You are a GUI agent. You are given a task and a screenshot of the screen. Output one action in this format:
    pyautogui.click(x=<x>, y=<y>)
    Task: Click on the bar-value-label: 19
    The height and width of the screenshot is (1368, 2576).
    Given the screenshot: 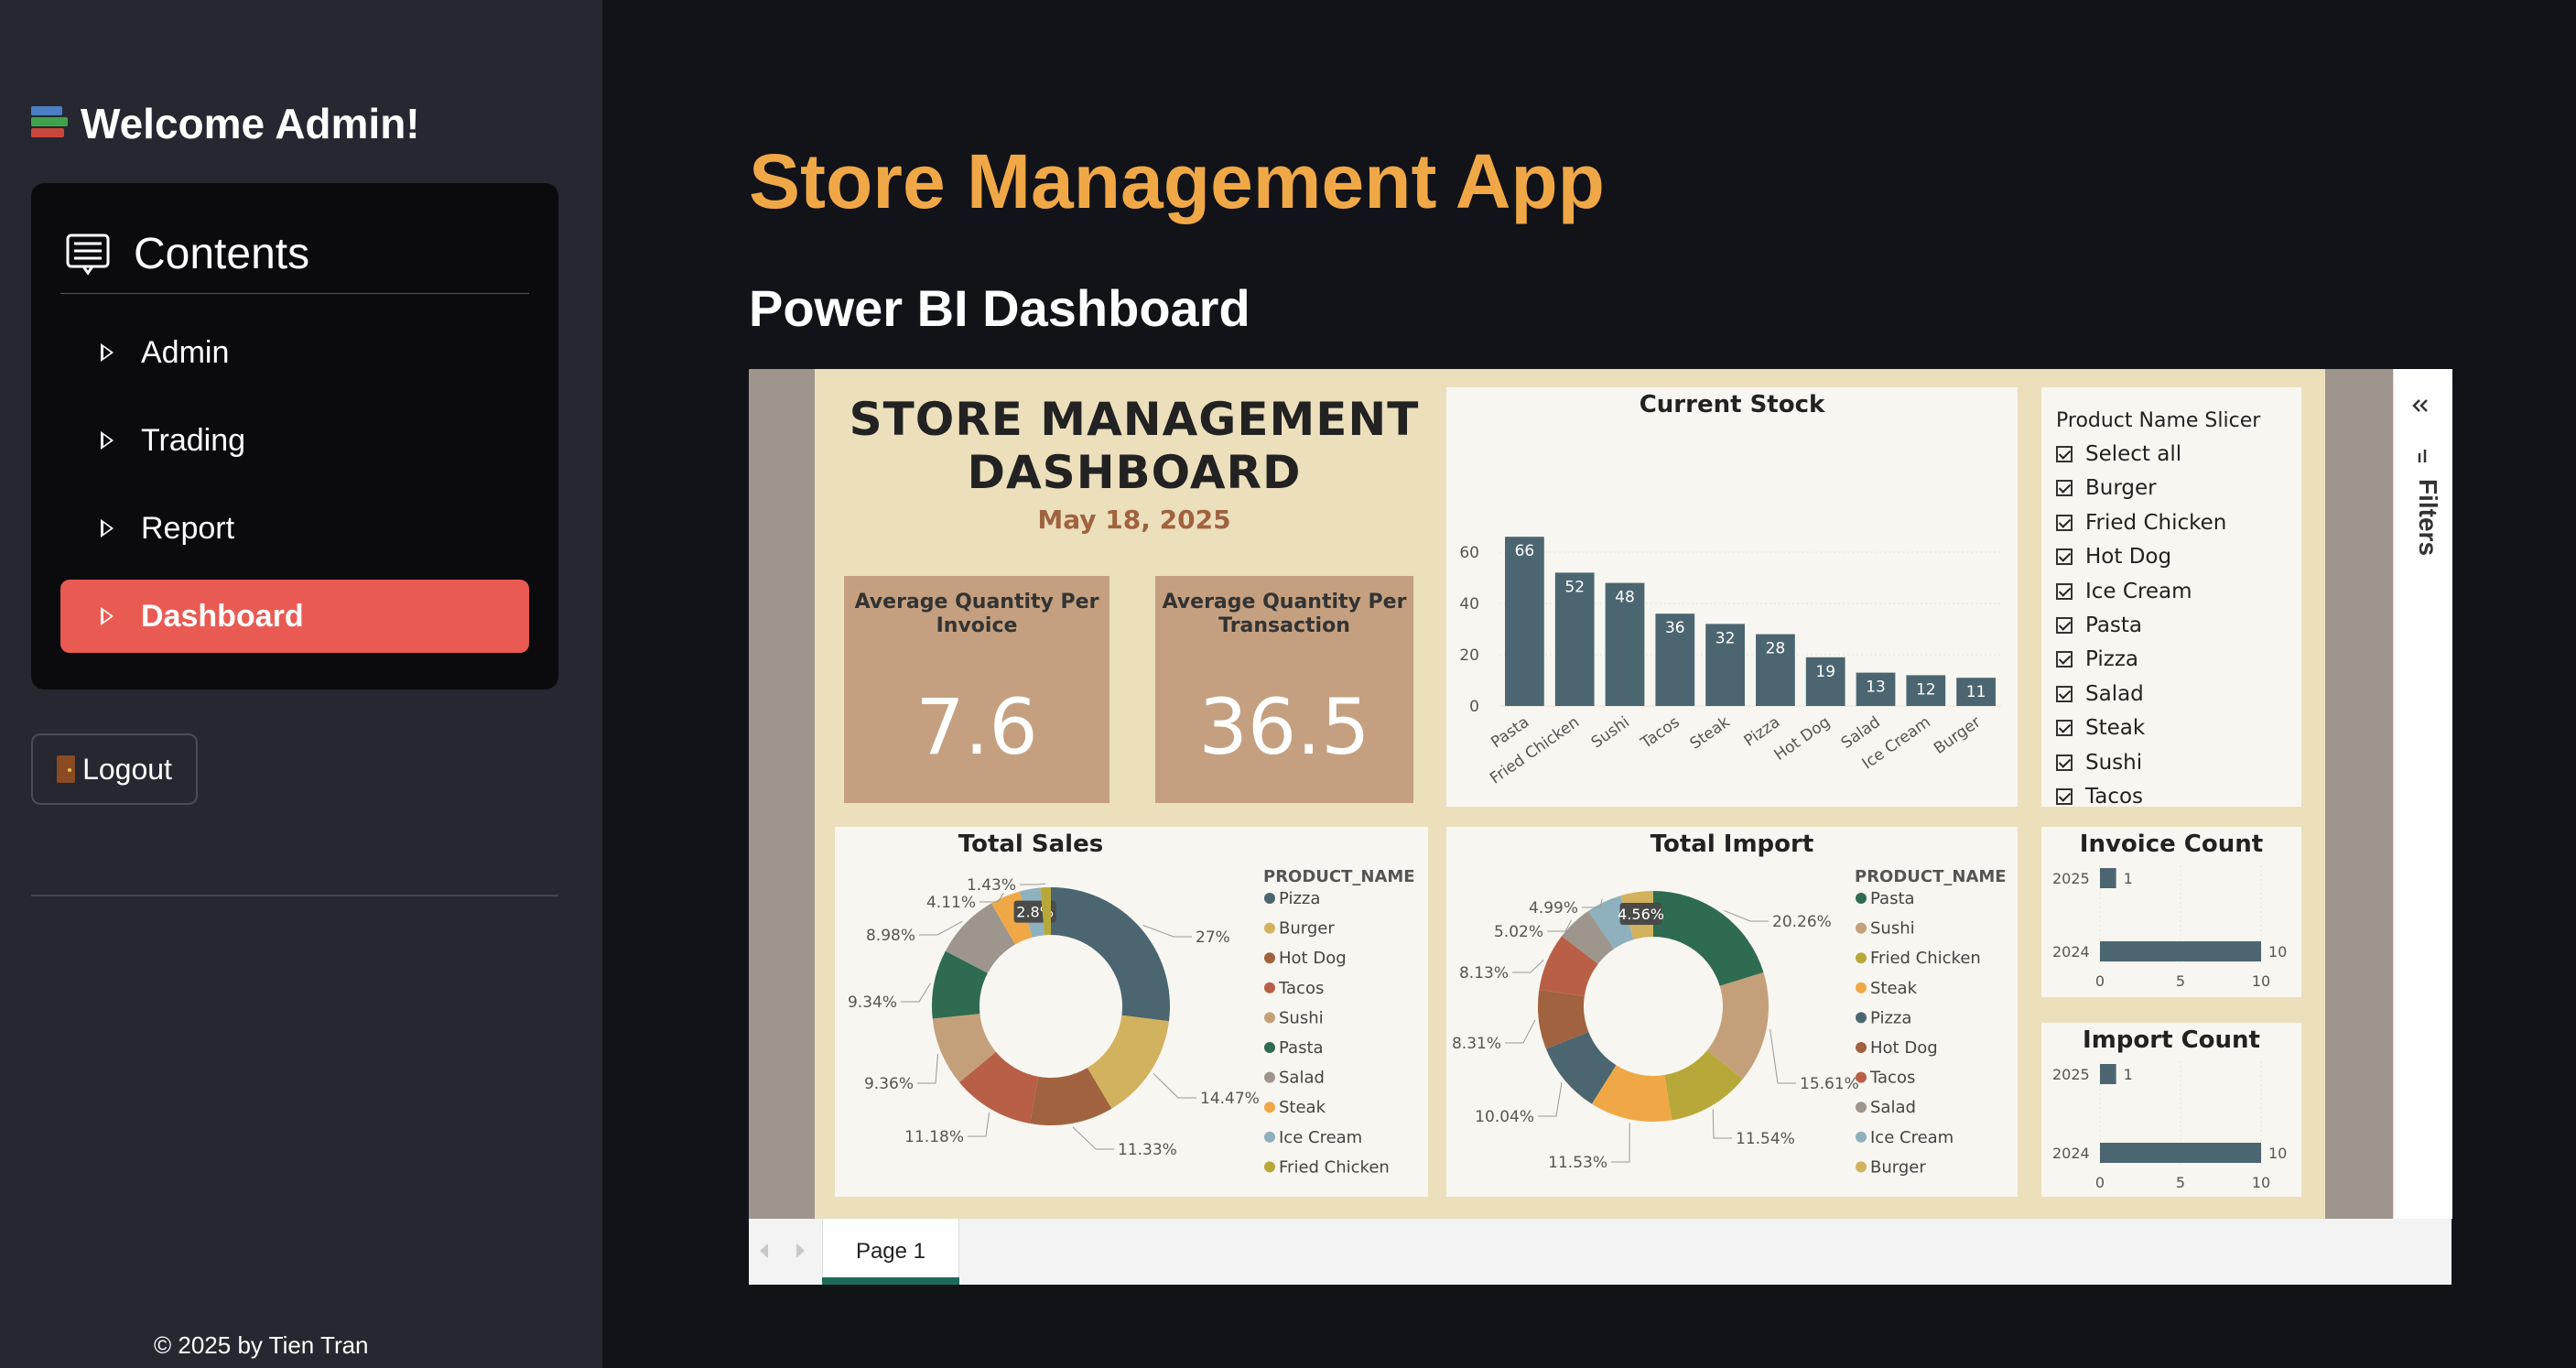 What is the action you would take?
    pyautogui.click(x=1825, y=672)
    